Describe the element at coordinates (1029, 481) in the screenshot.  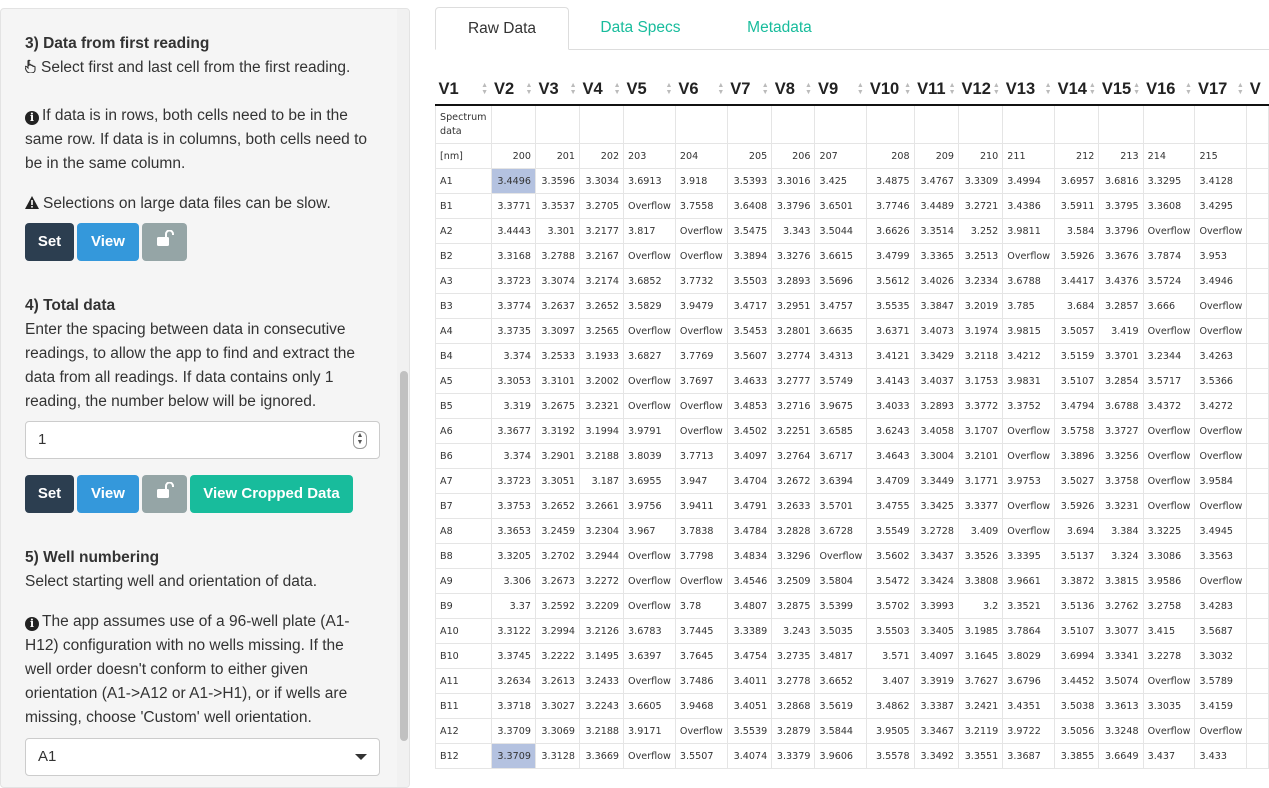
I see `table-cell: 3.9753` at that location.